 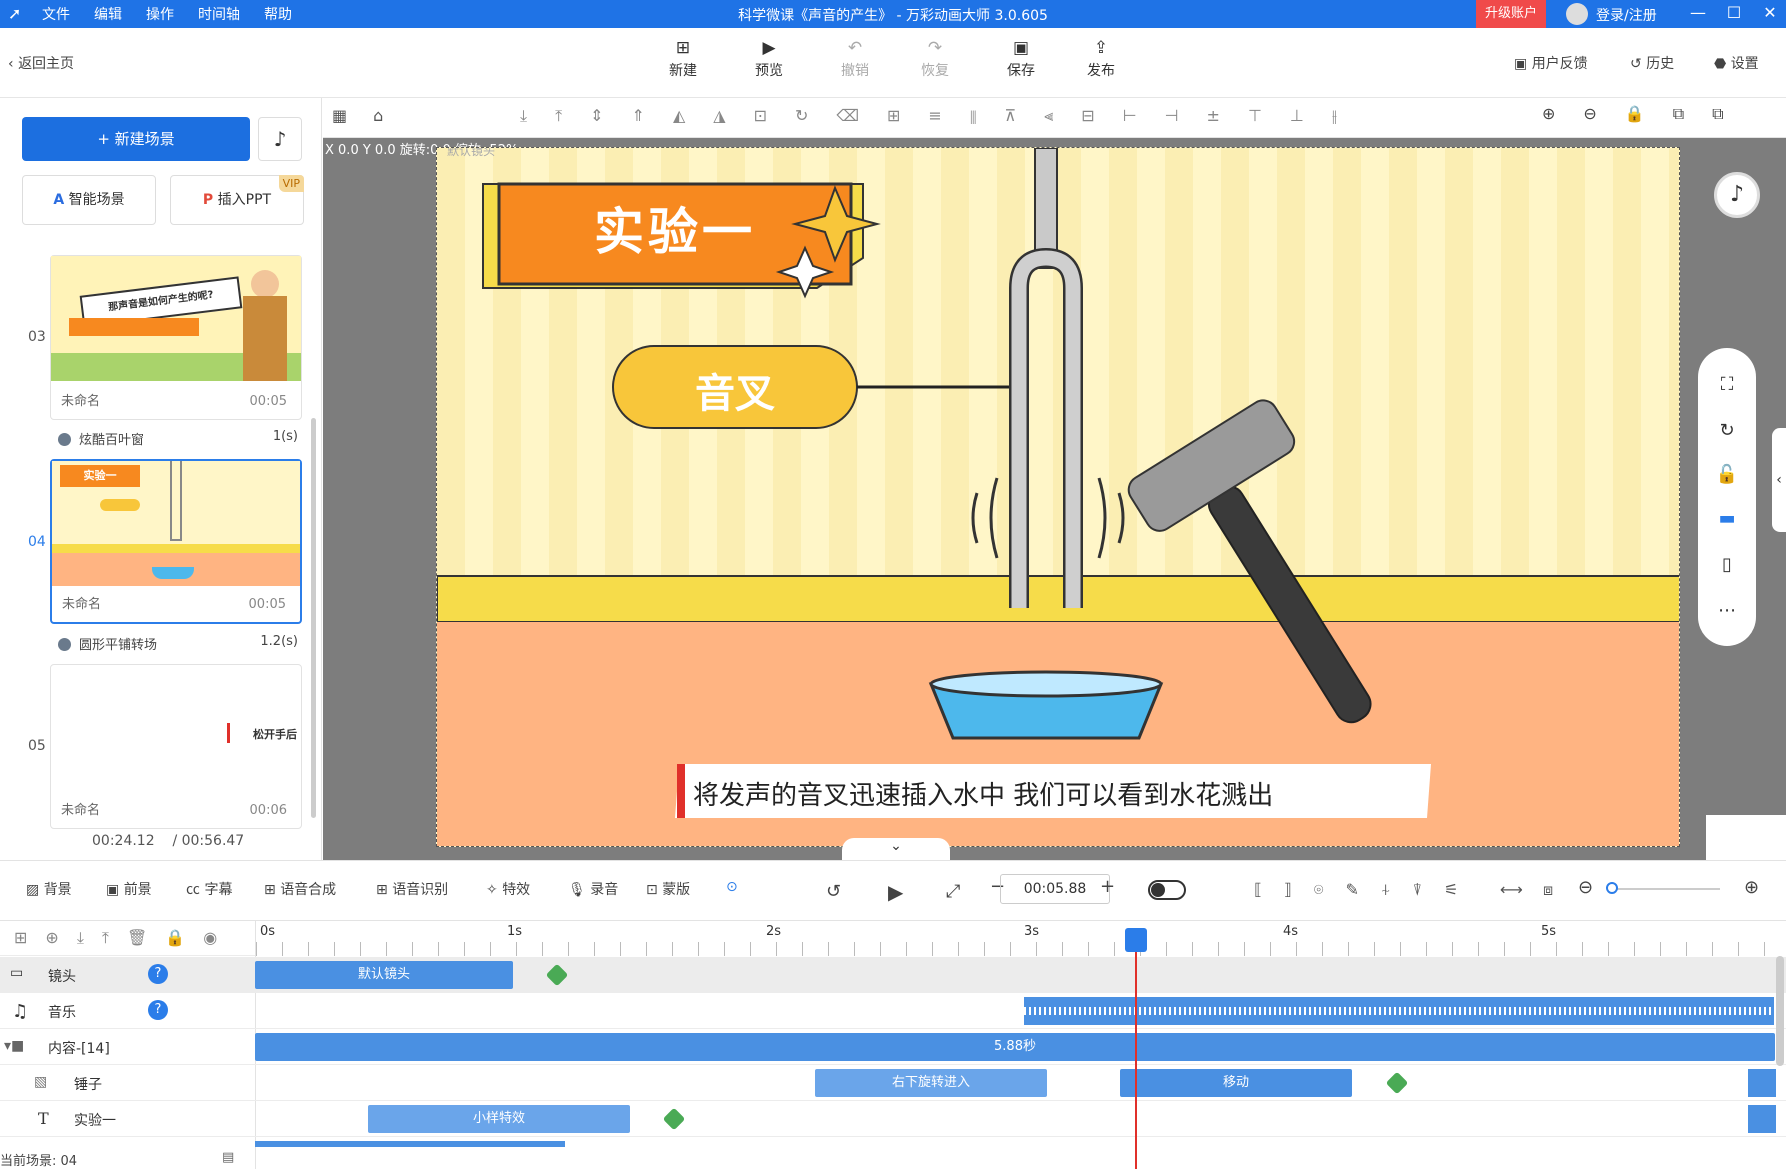 I want to click on zoom-slider-handle, so click(x=1612, y=888).